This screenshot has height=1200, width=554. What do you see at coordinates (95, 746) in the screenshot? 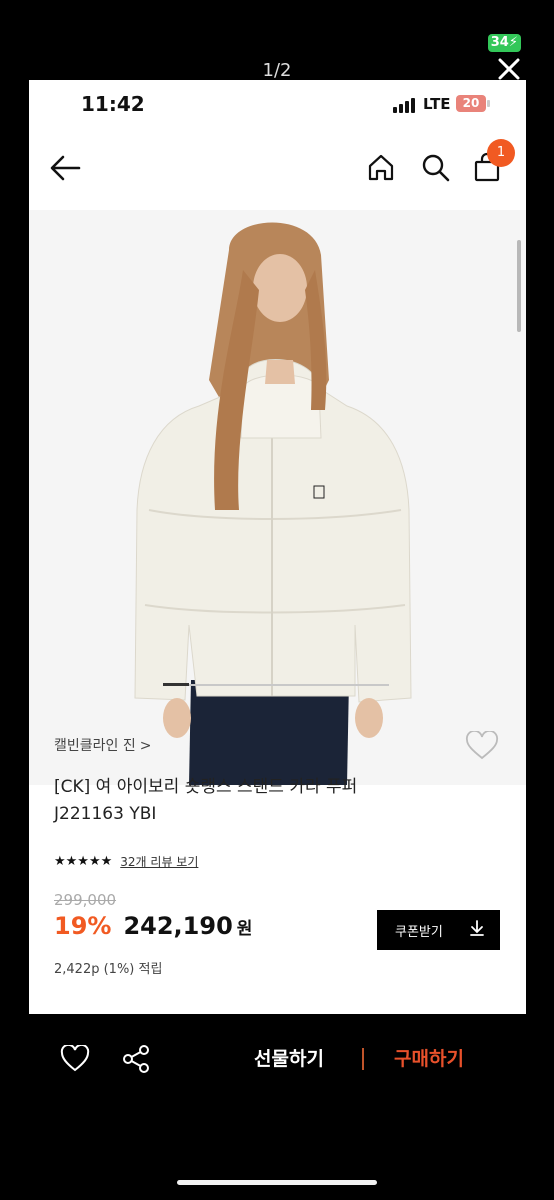
I see `brand-name: 캘빈클라인 진` at bounding box center [95, 746].